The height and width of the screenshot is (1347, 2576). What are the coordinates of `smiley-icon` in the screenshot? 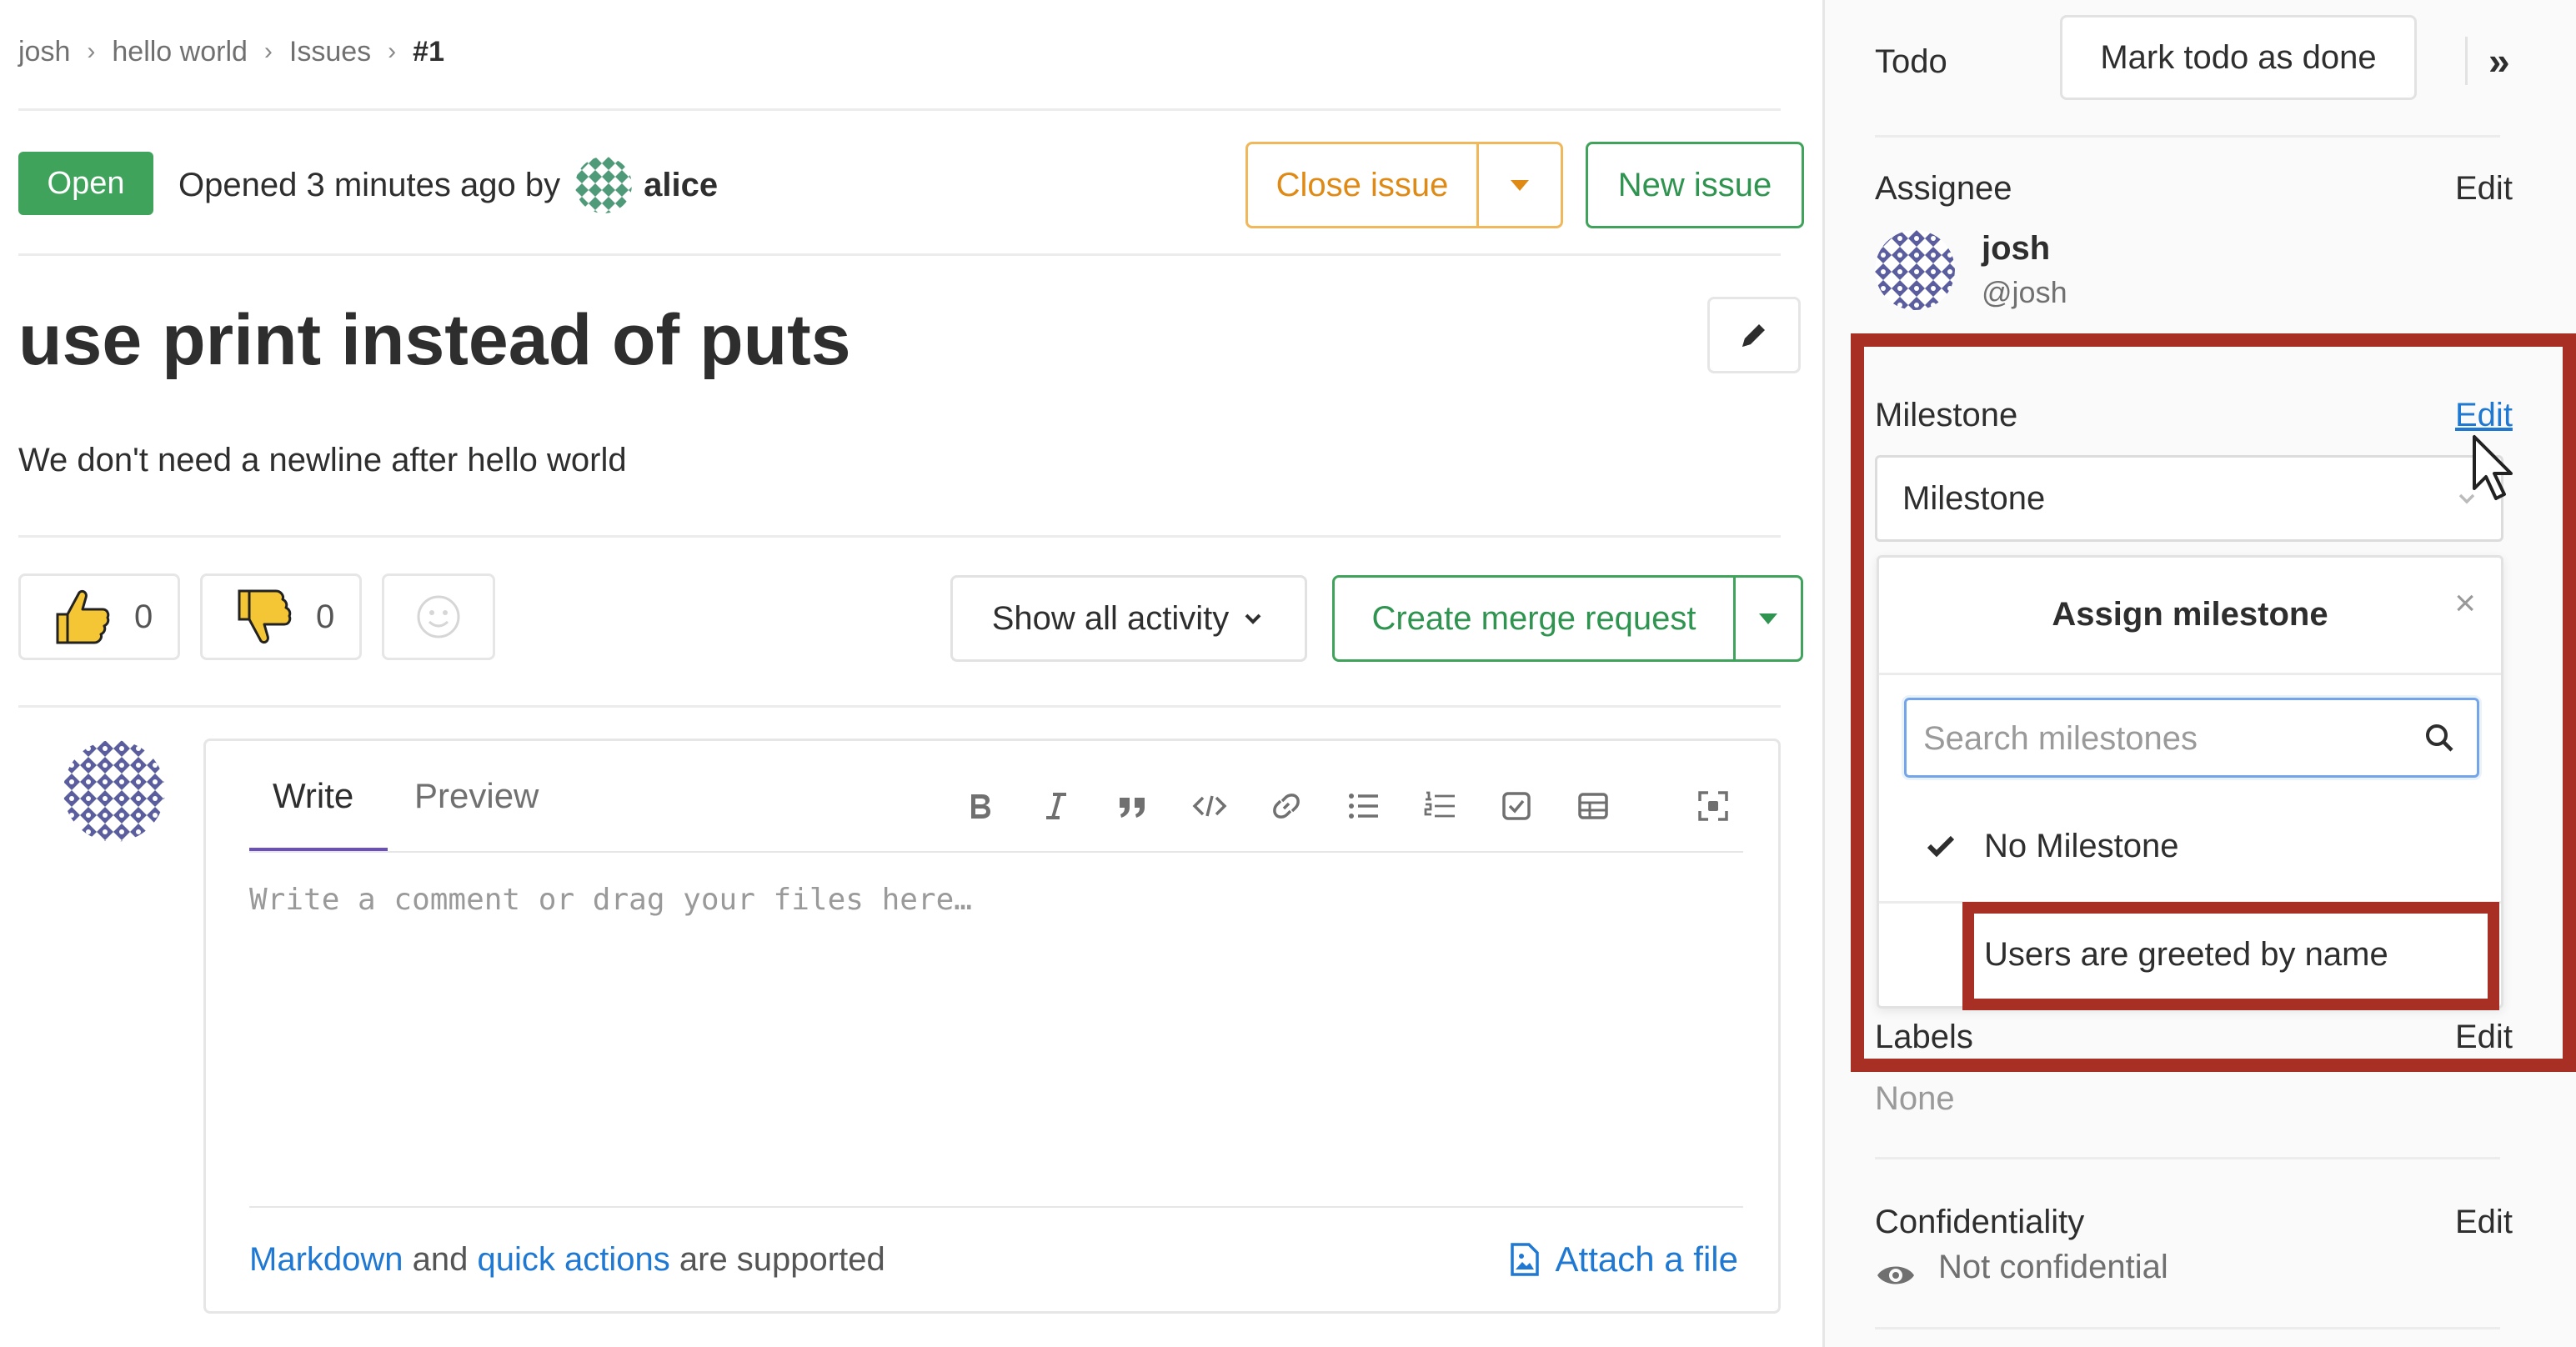 It's located at (438, 616).